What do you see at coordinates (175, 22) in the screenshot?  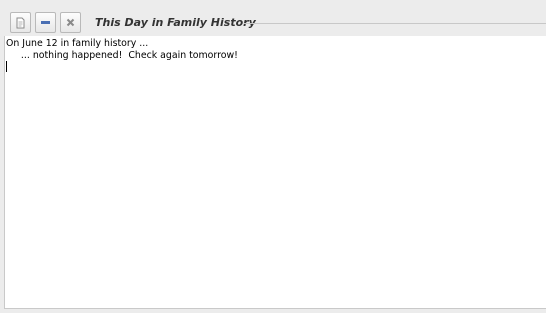 I see `window-title: This Day in Family History` at bounding box center [175, 22].